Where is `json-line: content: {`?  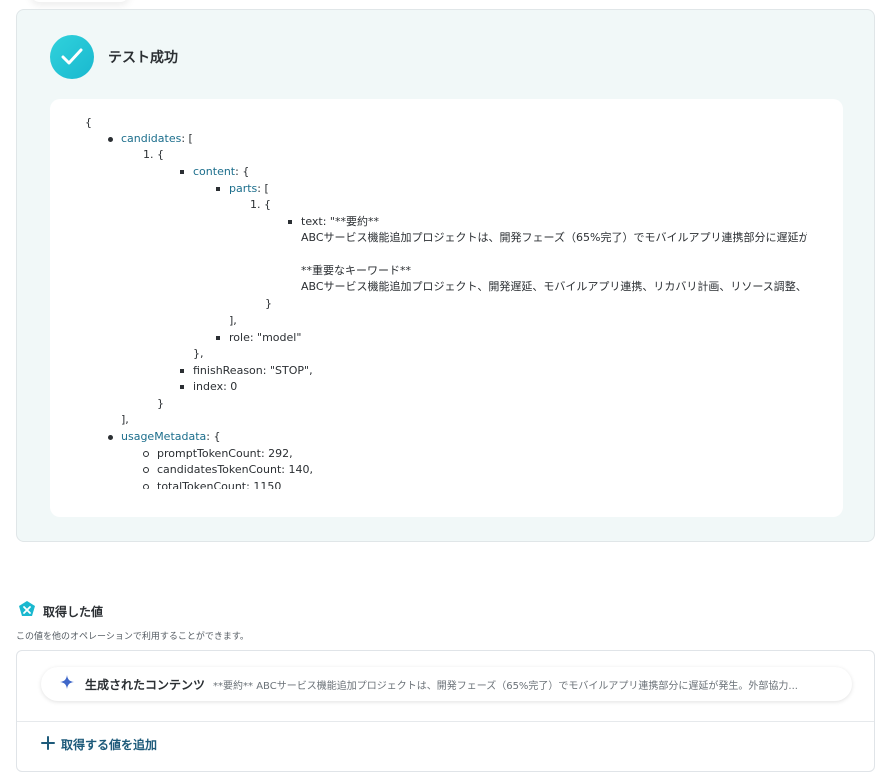 json-line: content: { is located at coordinates (214, 172).